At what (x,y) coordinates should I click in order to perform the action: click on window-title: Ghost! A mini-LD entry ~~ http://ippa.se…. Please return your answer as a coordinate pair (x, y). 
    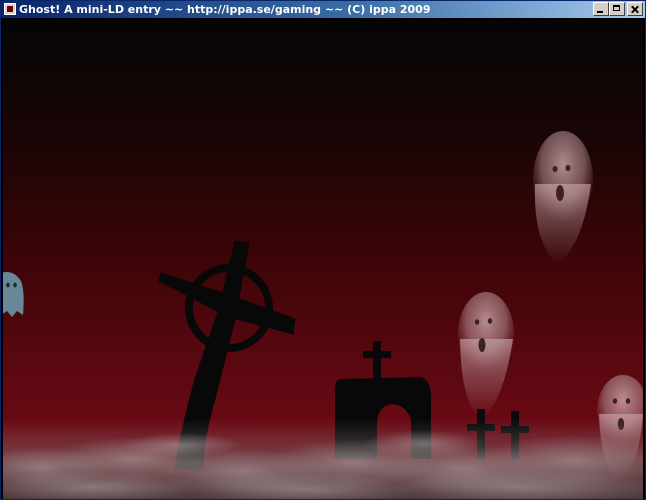
    Looking at the image, I should click on (225, 9).